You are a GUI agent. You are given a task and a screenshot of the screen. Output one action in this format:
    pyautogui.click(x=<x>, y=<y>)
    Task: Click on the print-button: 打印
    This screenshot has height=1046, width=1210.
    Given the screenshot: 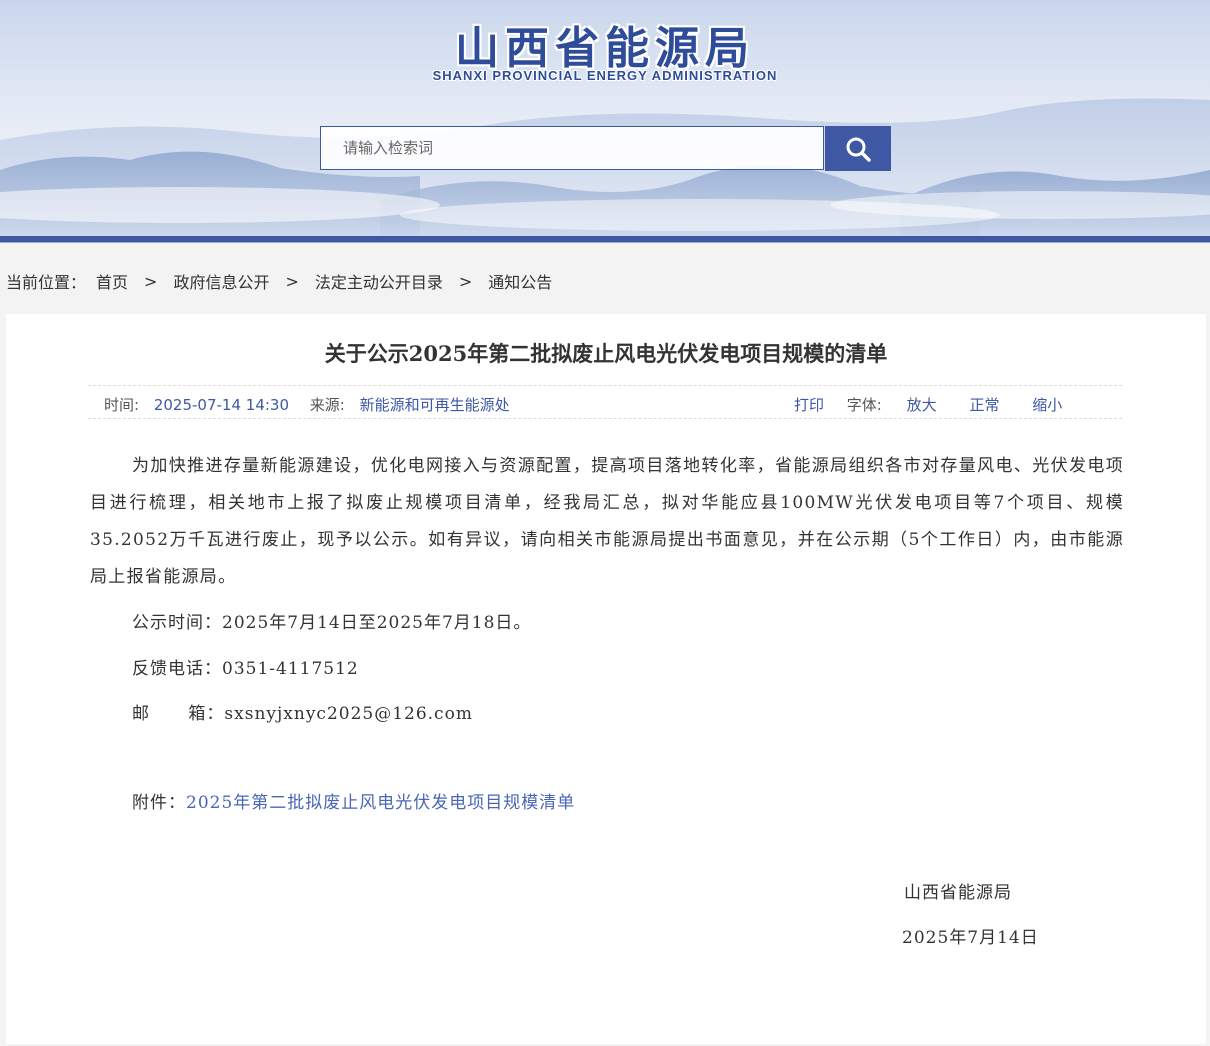 What is the action you would take?
    pyautogui.click(x=809, y=405)
    